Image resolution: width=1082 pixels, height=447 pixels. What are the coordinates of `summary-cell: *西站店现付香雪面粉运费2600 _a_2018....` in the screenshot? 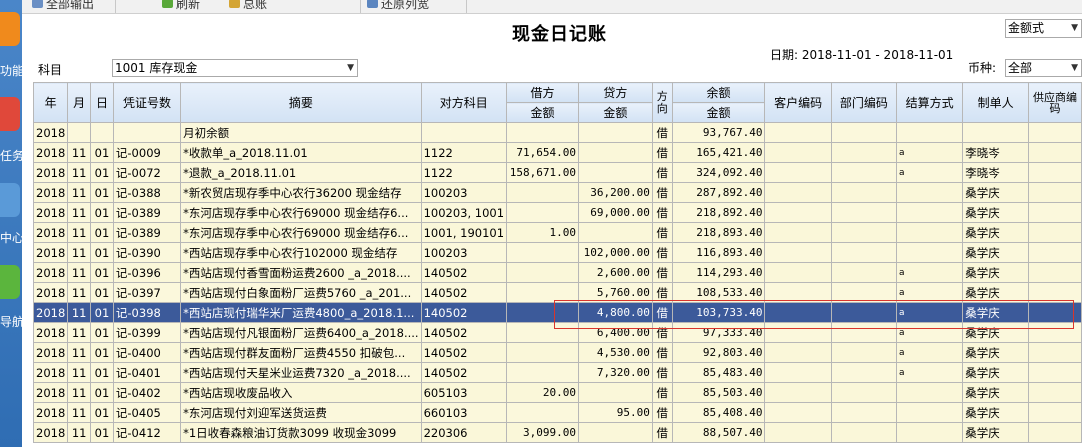 It's located at (301, 272).